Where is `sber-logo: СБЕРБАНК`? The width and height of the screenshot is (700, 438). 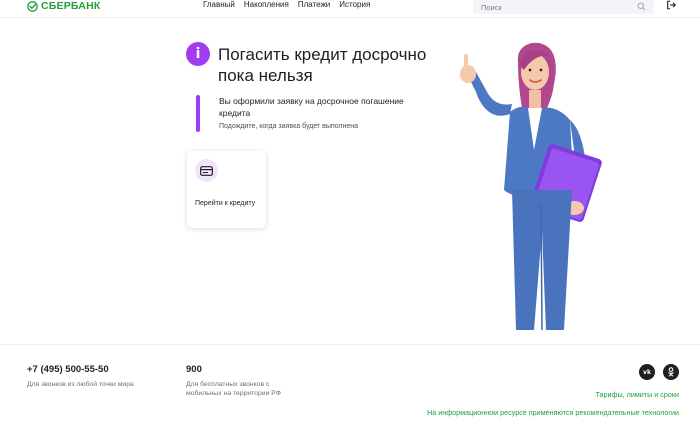 sber-logo: СБЕРБАНК is located at coordinates (63, 6).